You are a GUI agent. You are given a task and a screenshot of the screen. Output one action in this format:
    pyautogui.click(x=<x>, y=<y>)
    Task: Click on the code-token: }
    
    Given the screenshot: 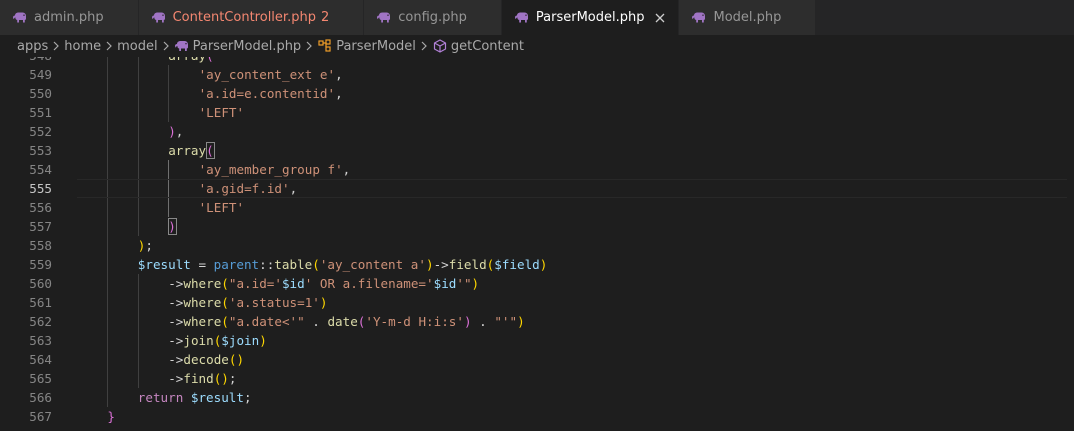 What is the action you would take?
    pyautogui.click(x=111, y=416)
    